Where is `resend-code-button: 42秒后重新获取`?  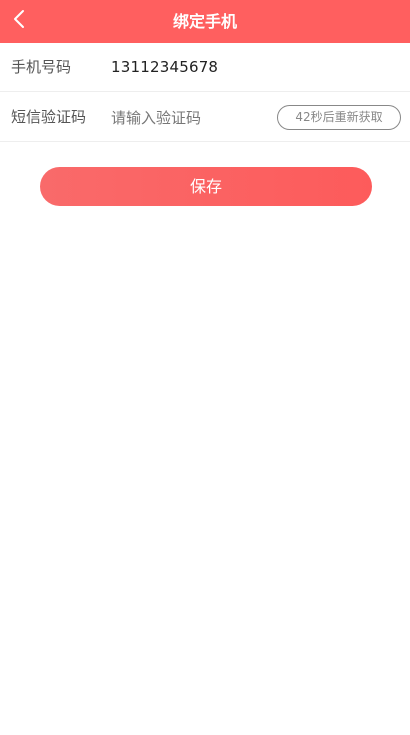
resend-code-button: 42秒后重新获取 is located at coordinates (339, 117).